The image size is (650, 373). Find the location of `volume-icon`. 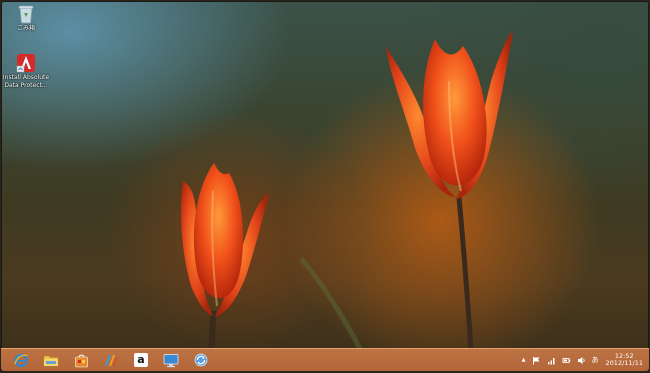

volume-icon is located at coordinates (581, 360).